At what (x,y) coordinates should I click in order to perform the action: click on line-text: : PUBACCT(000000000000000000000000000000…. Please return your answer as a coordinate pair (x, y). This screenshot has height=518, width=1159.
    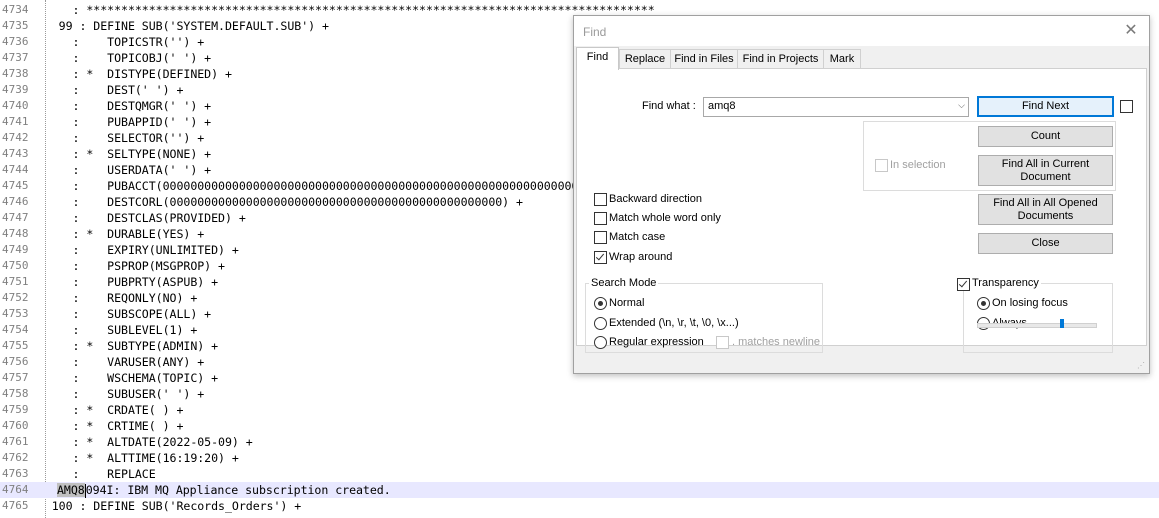
    Looking at the image, I should click on (325, 186).